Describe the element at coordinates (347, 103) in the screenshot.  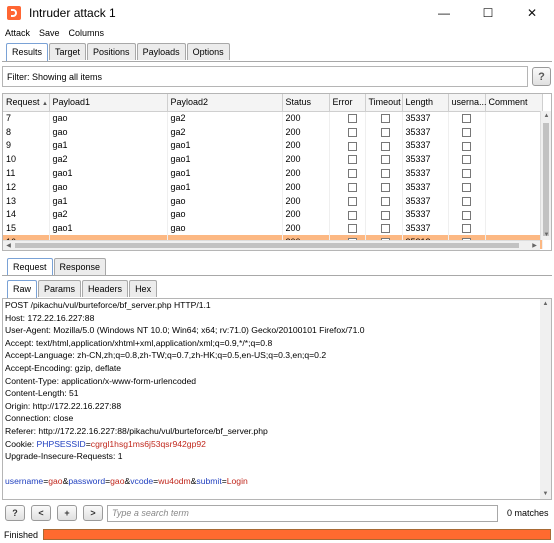
I see `column-header-error: Error` at that location.